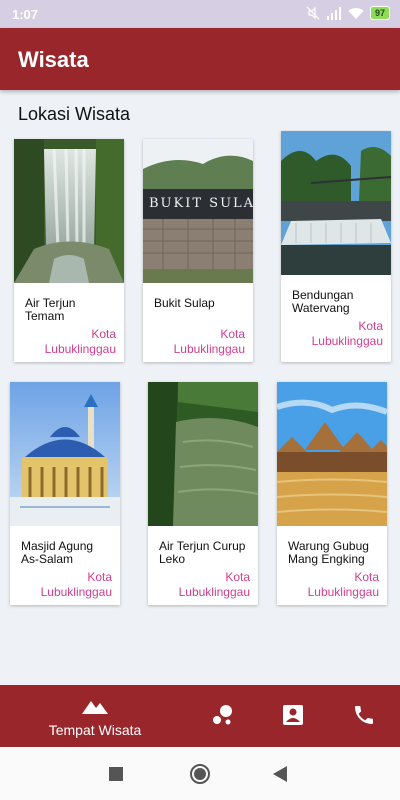 This screenshot has width=400, height=800. Describe the element at coordinates (53, 59) in the screenshot. I see `app-title: Wisata` at that location.